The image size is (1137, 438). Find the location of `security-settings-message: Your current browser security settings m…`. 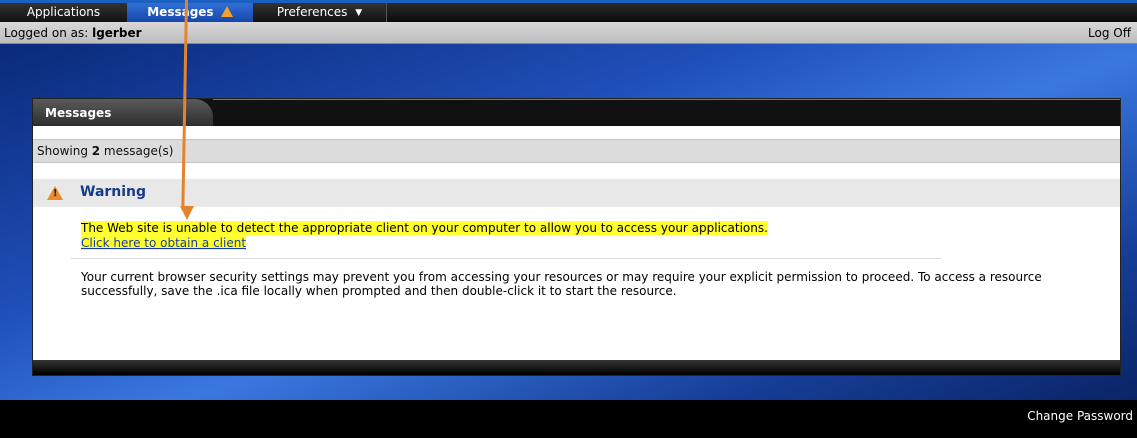

security-settings-message: Your current browser security settings m… is located at coordinates (561, 284).